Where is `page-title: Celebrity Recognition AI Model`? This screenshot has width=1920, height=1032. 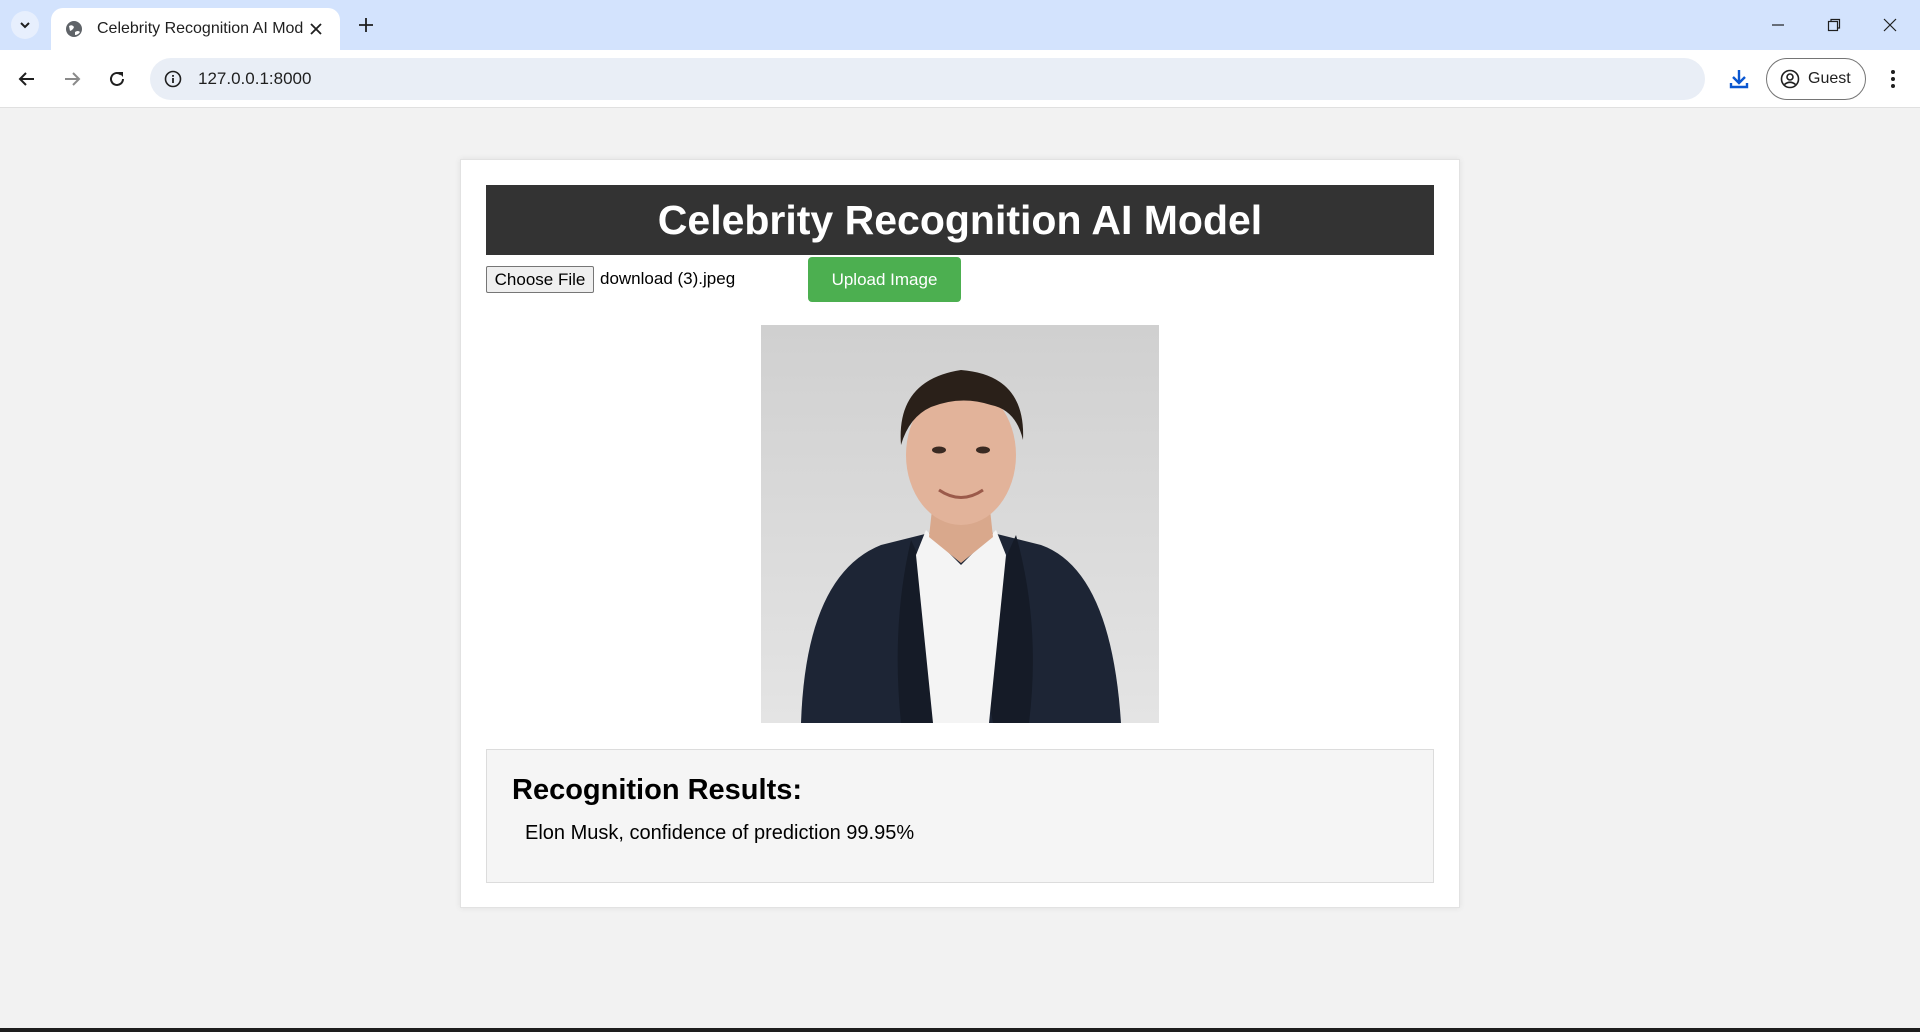 page-title: Celebrity Recognition AI Model is located at coordinates (960, 219).